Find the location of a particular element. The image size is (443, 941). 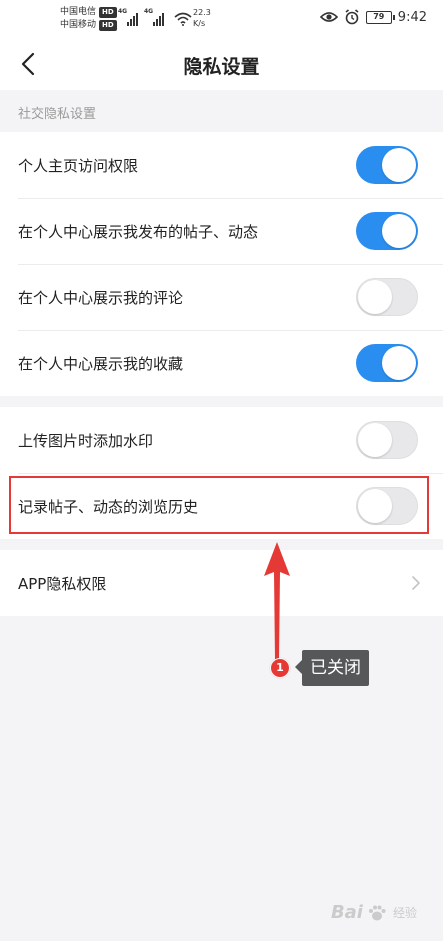

toggle-switch-show-posts is located at coordinates (387, 231).